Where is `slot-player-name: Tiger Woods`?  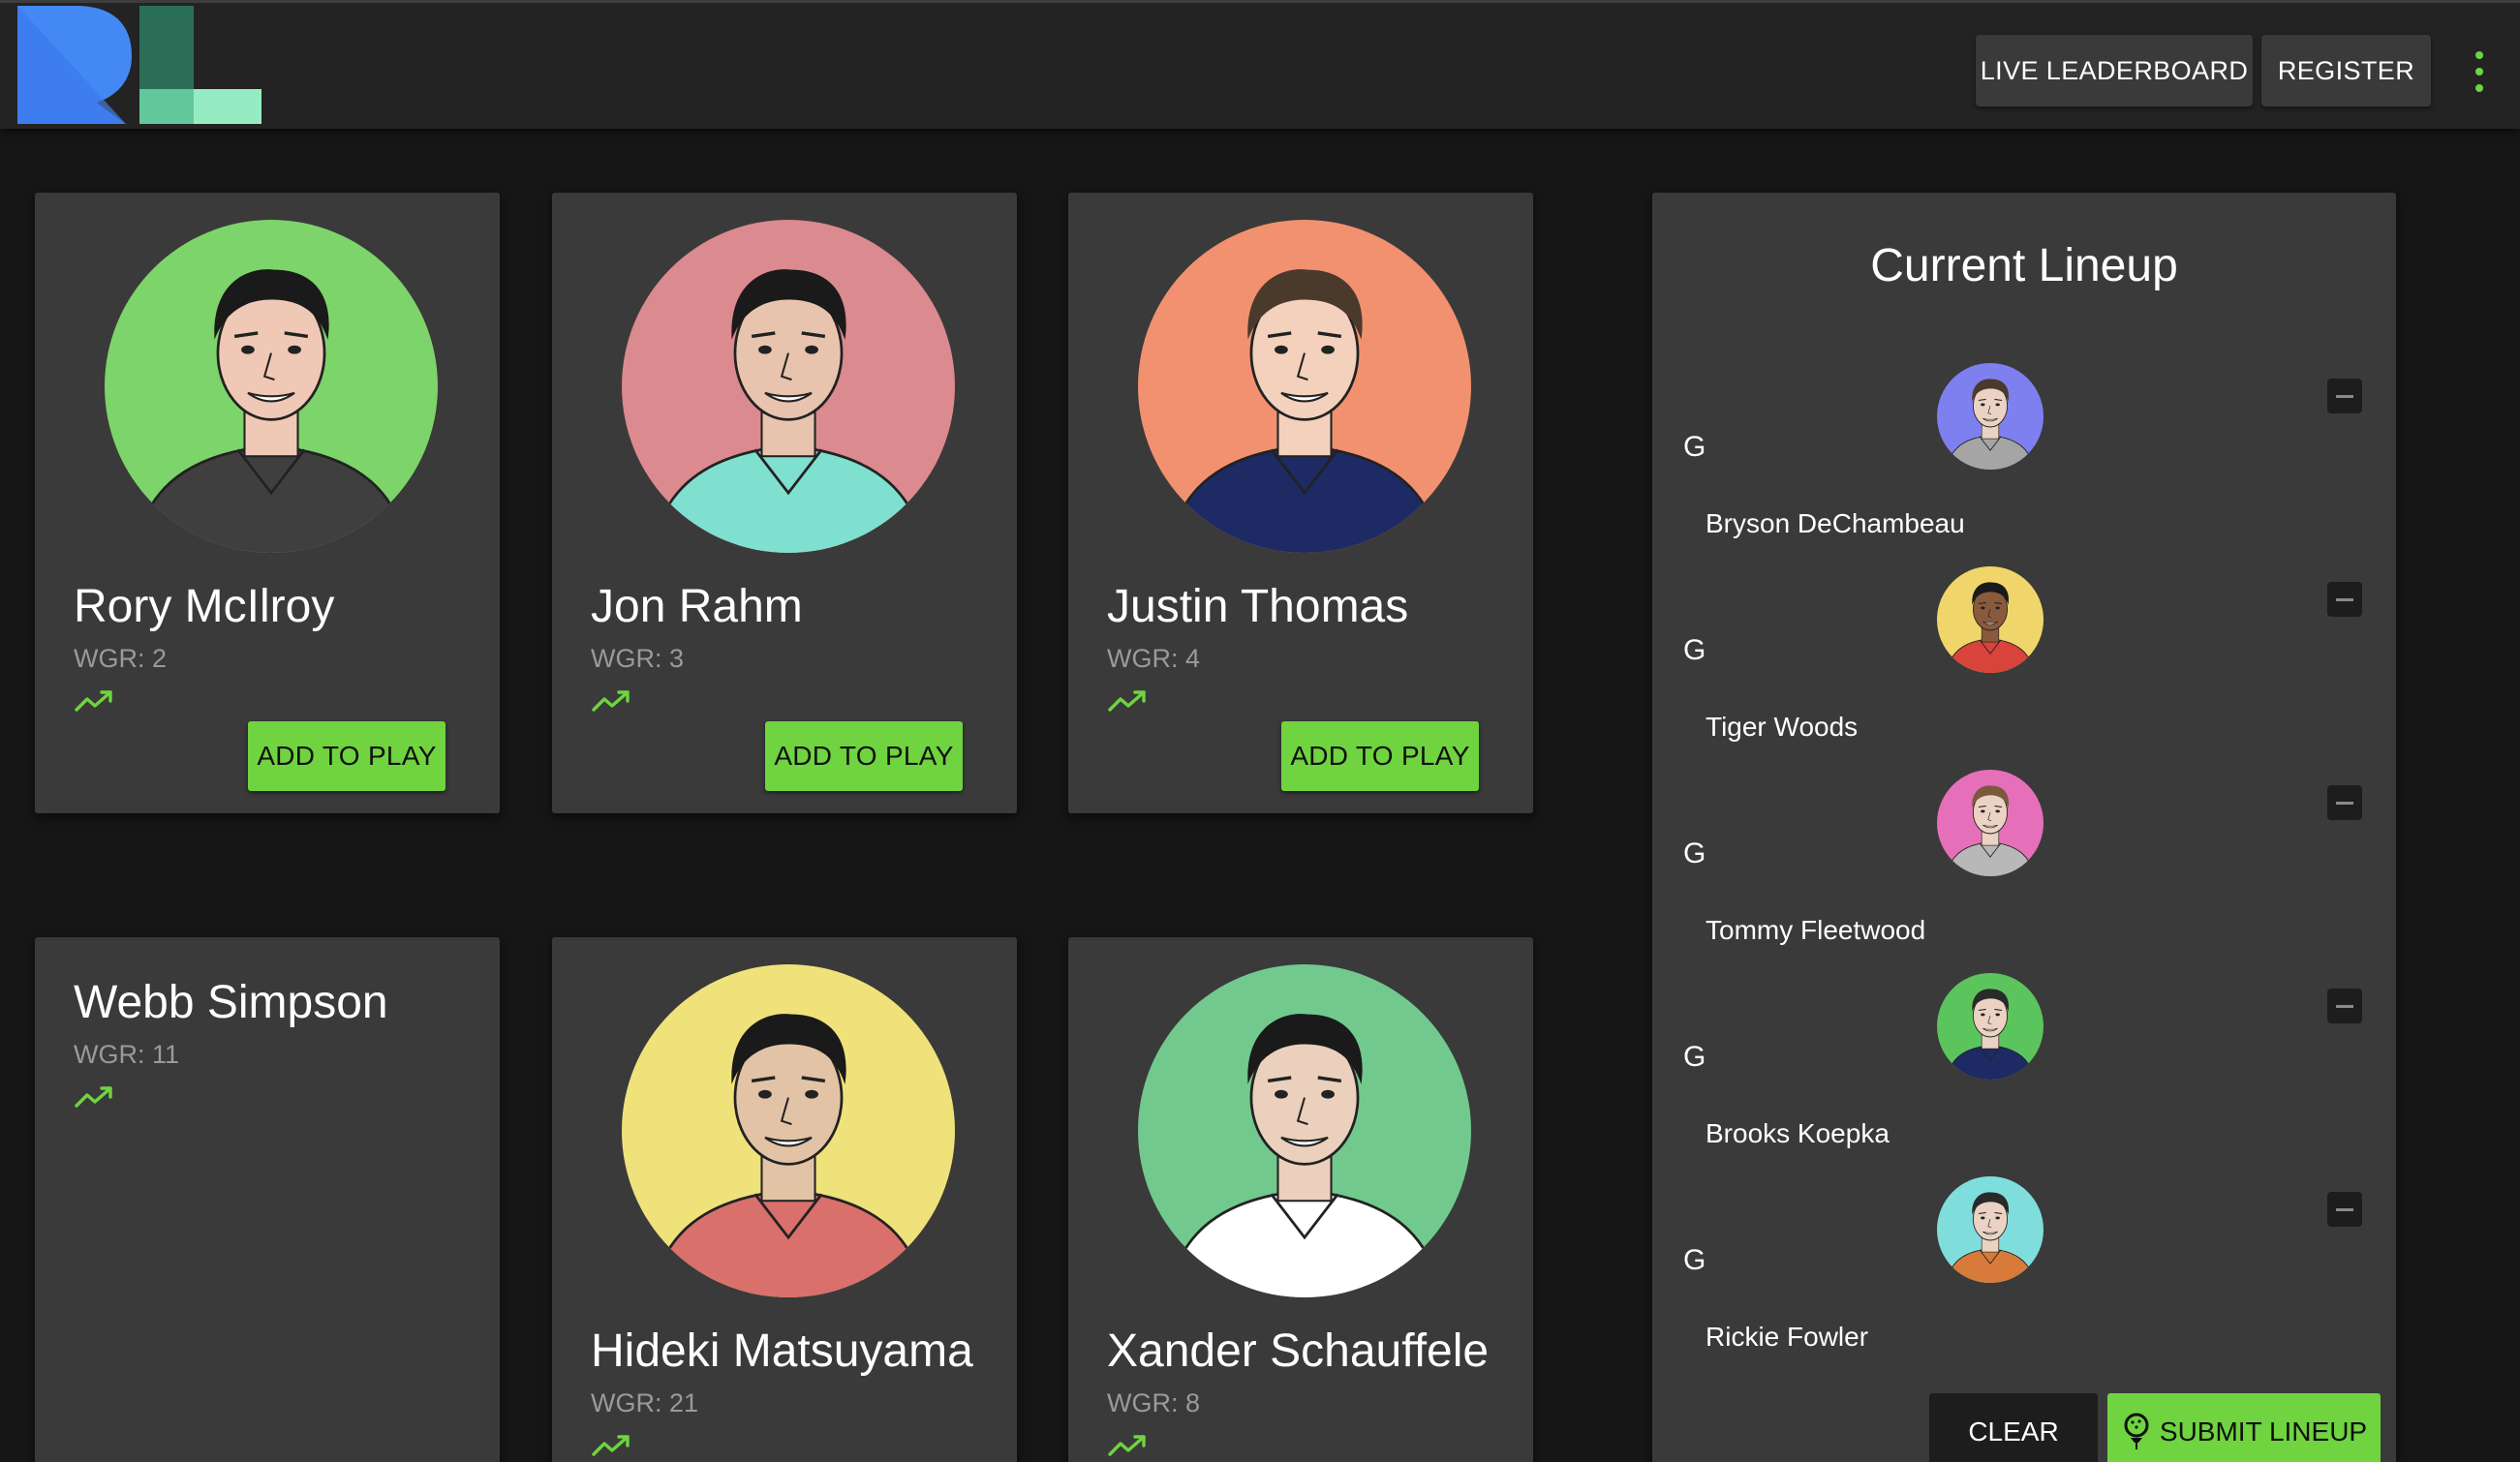
slot-player-name: Tiger Woods is located at coordinates (1783, 727).